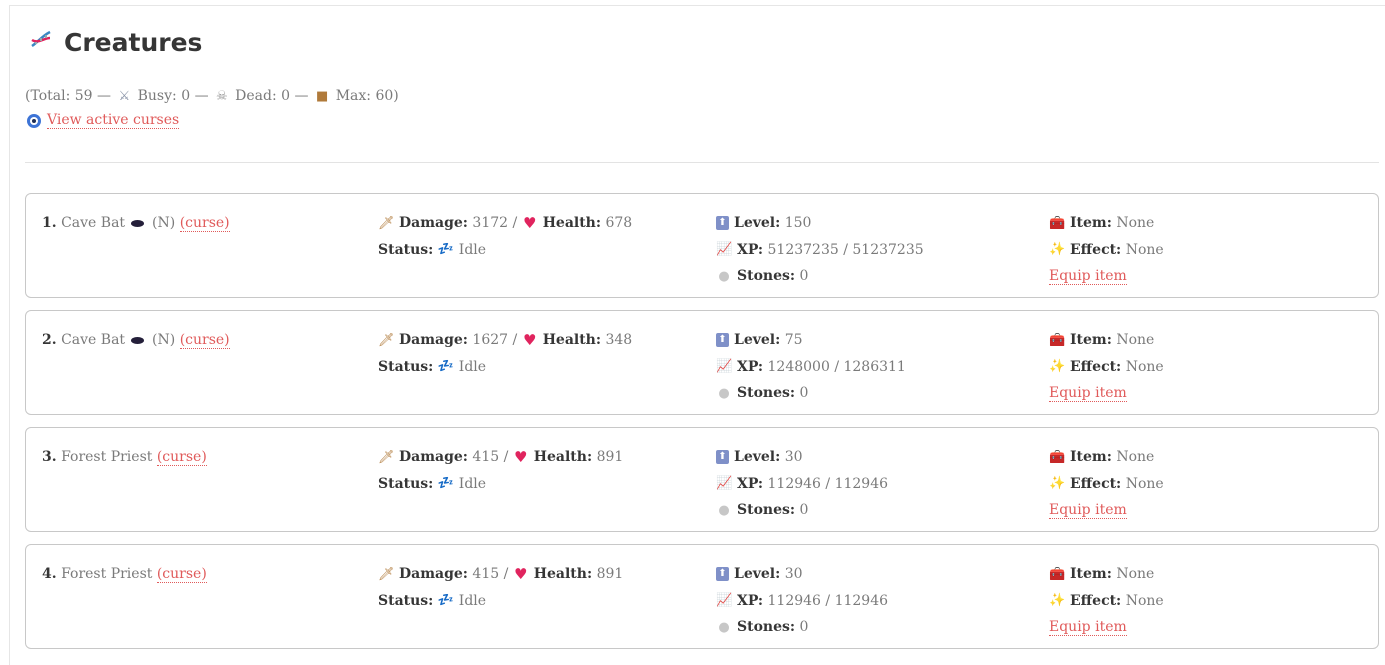 The height and width of the screenshot is (665, 1385). I want to click on damage-value: 415, so click(486, 574).